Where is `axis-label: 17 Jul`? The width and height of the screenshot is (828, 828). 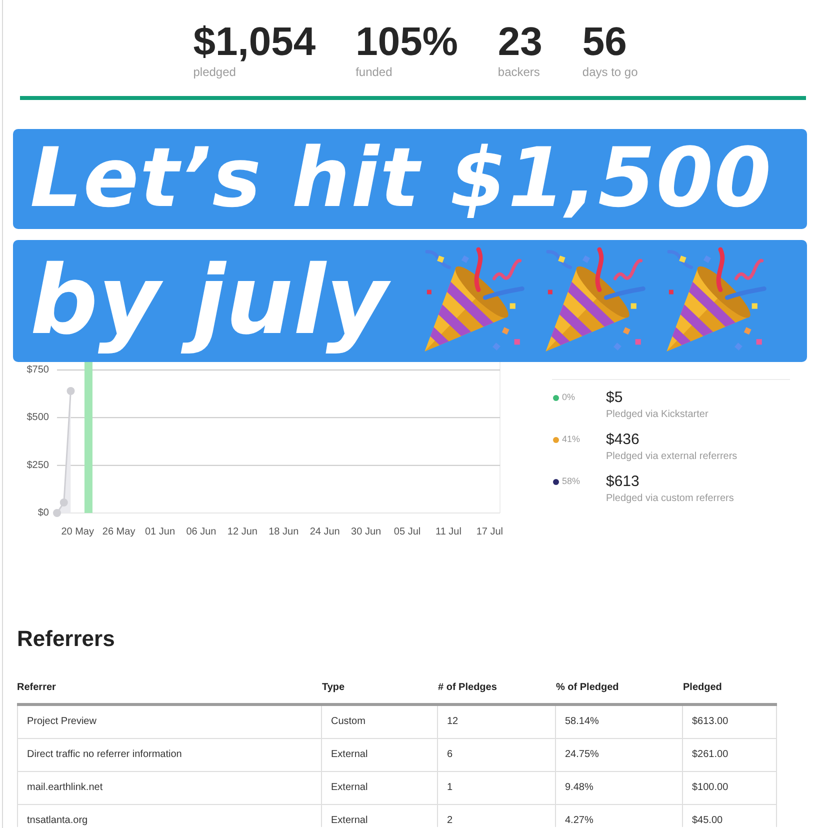
axis-label: 17 Jul is located at coordinates (490, 532).